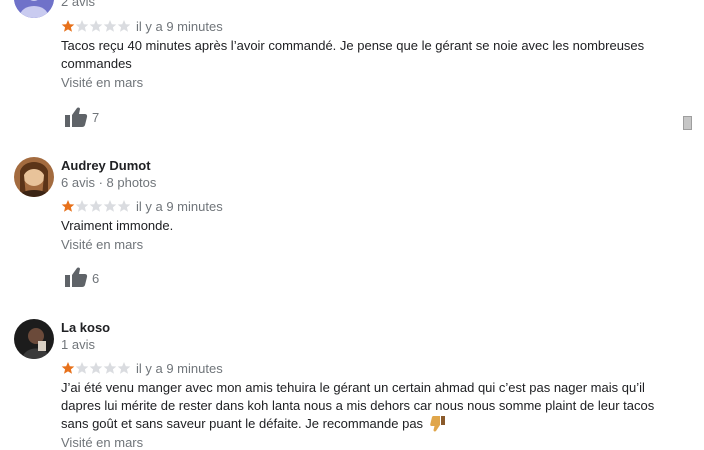  What do you see at coordinates (106, 165) in the screenshot?
I see `reviewer-name: Audrey Dumot` at bounding box center [106, 165].